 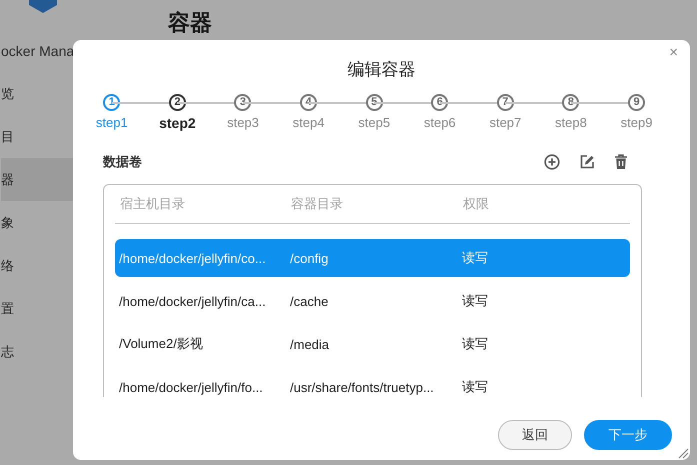 What do you see at coordinates (381, 70) in the screenshot?
I see `dialog-title: 编辑容器` at bounding box center [381, 70].